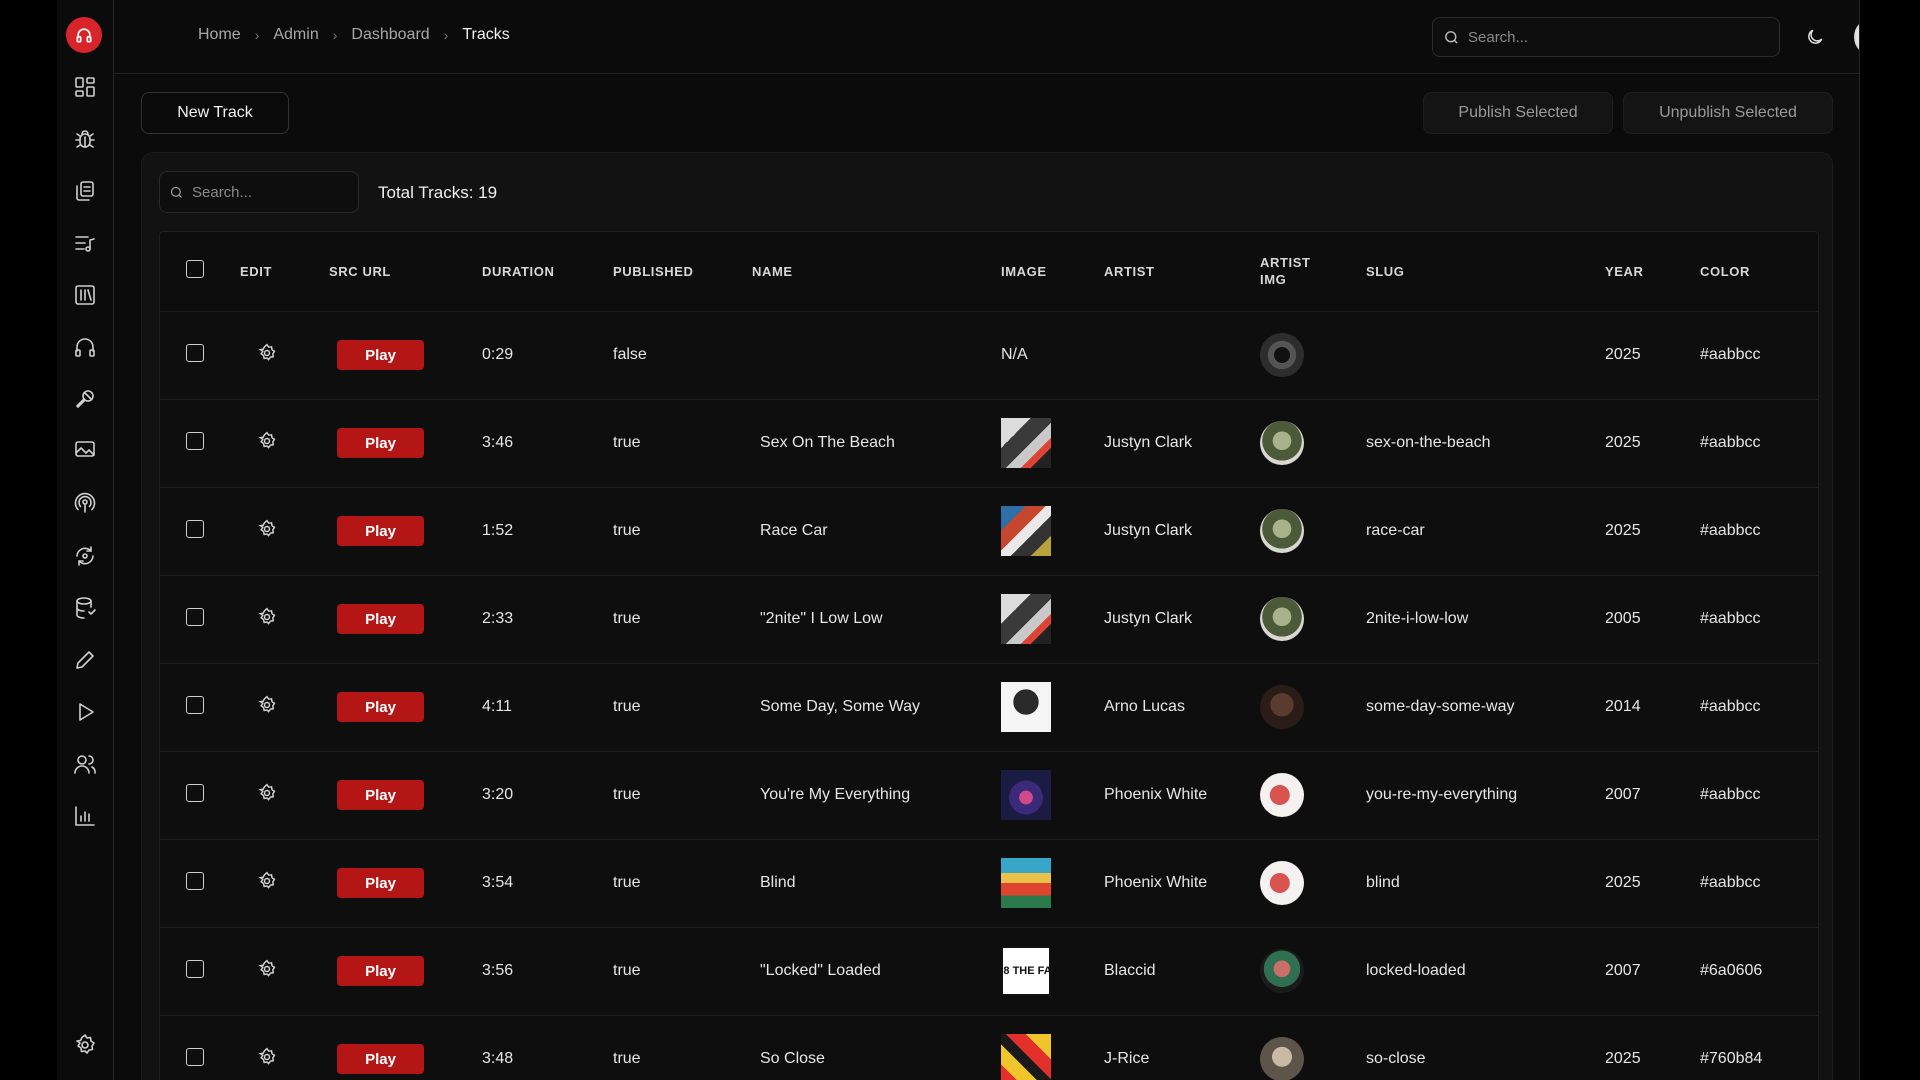 This screenshot has width=1920, height=1080. Describe the element at coordinates (1728, 113) in the screenshot. I see `unpublish-selected-button: Unpublish Selected` at that location.